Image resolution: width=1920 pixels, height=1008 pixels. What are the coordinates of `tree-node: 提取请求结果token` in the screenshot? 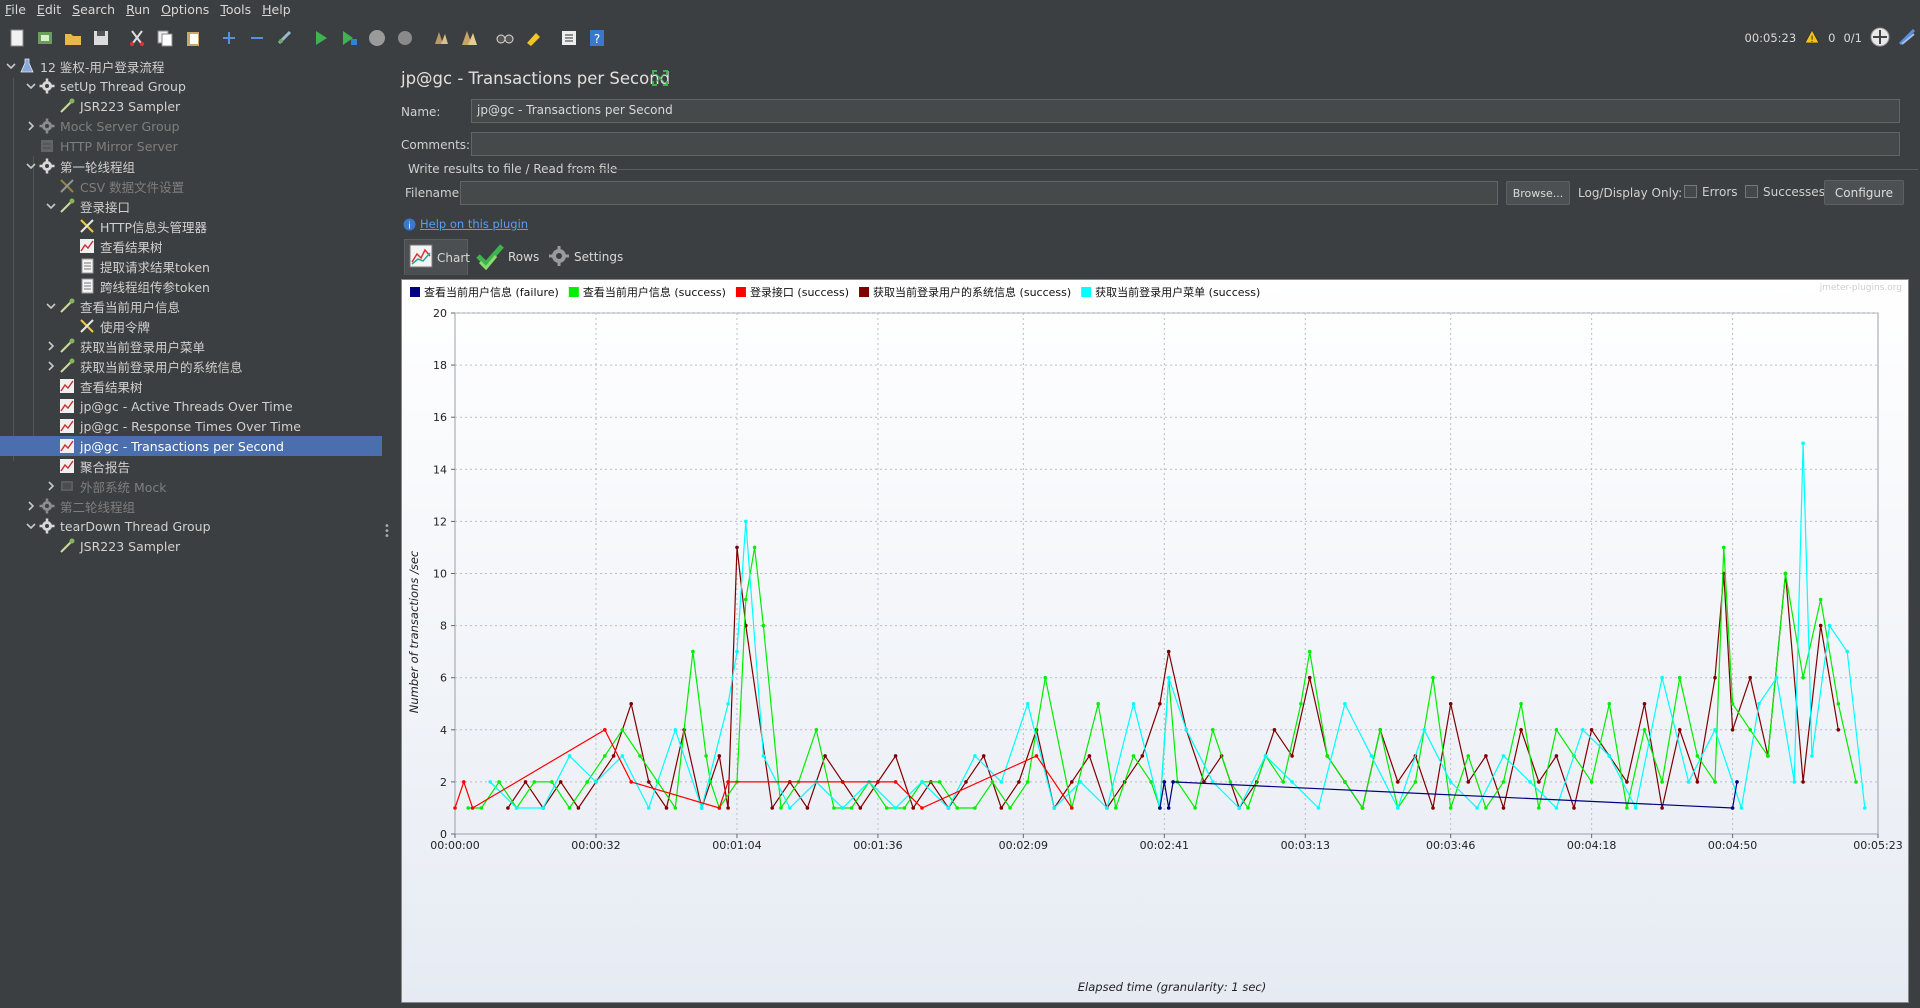 It's located at (191, 266).